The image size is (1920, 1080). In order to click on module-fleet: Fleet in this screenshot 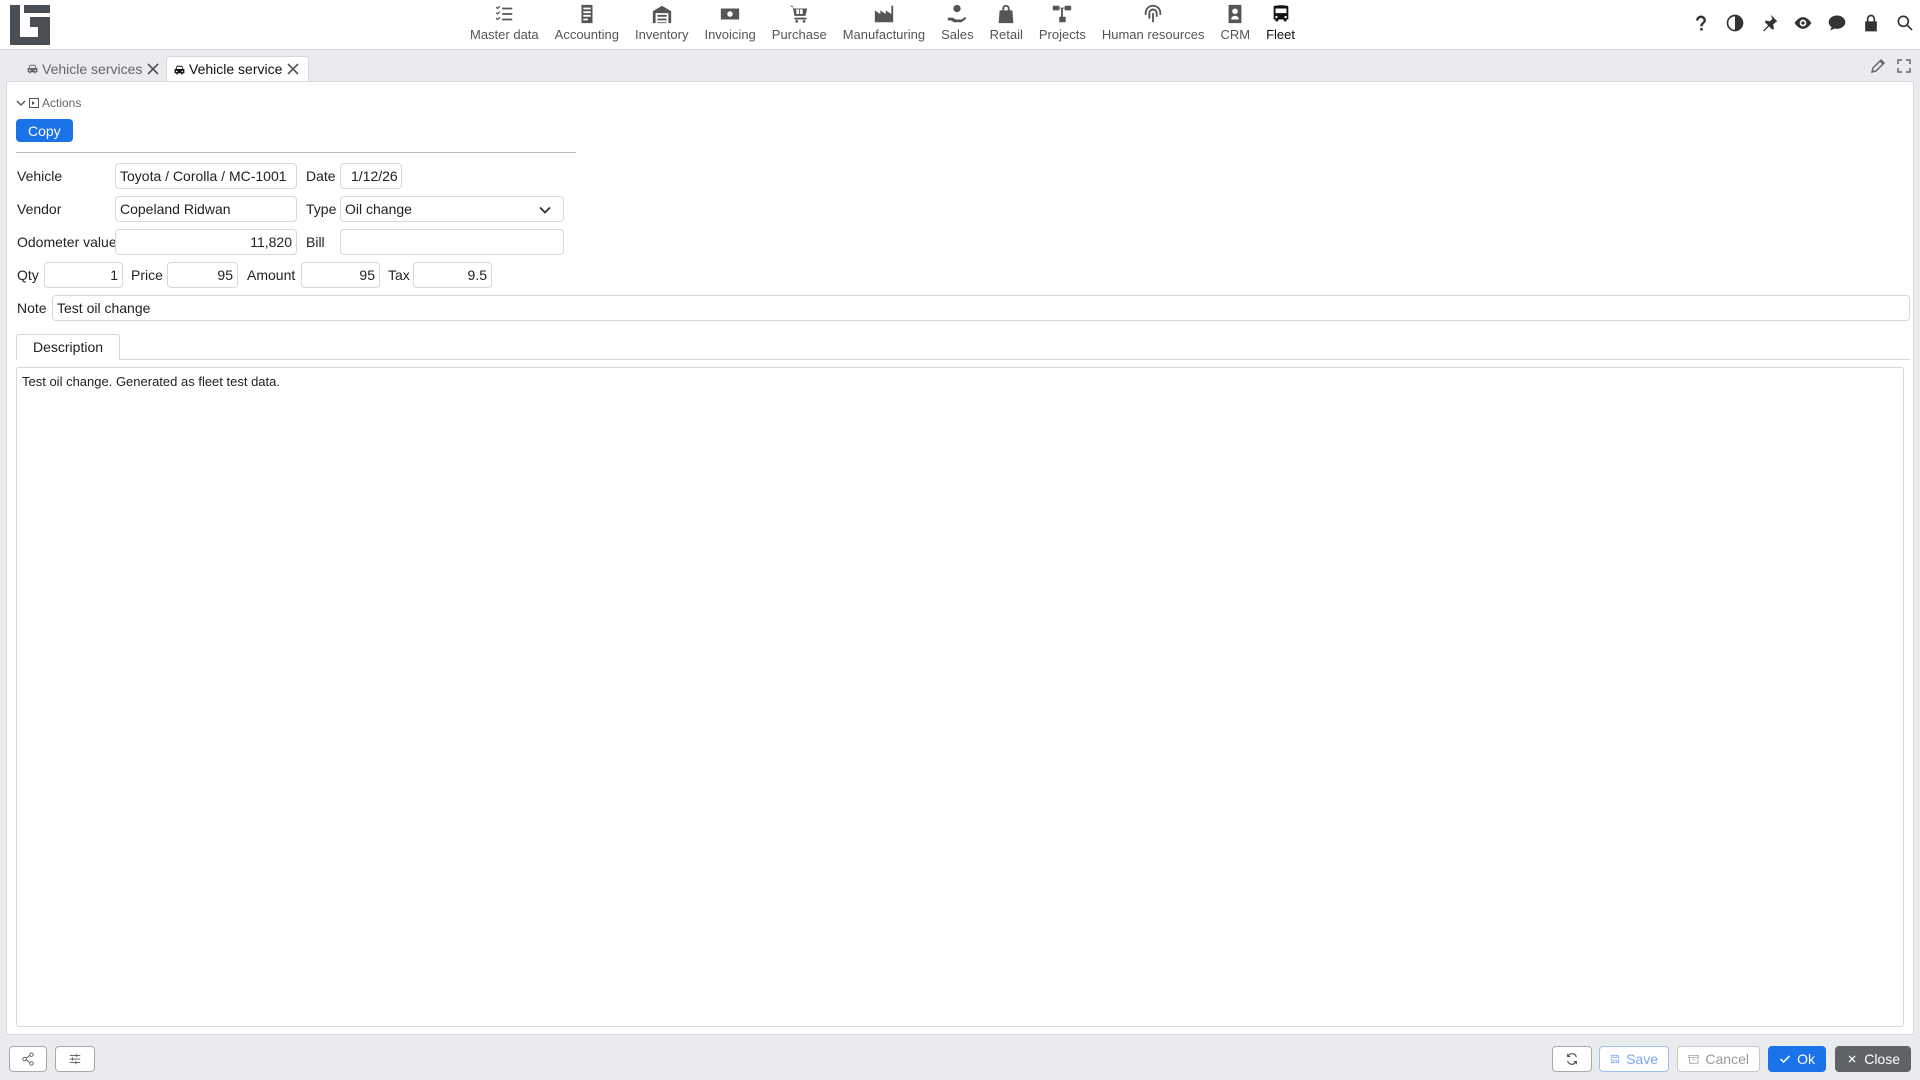, I will do `click(1280, 25)`.